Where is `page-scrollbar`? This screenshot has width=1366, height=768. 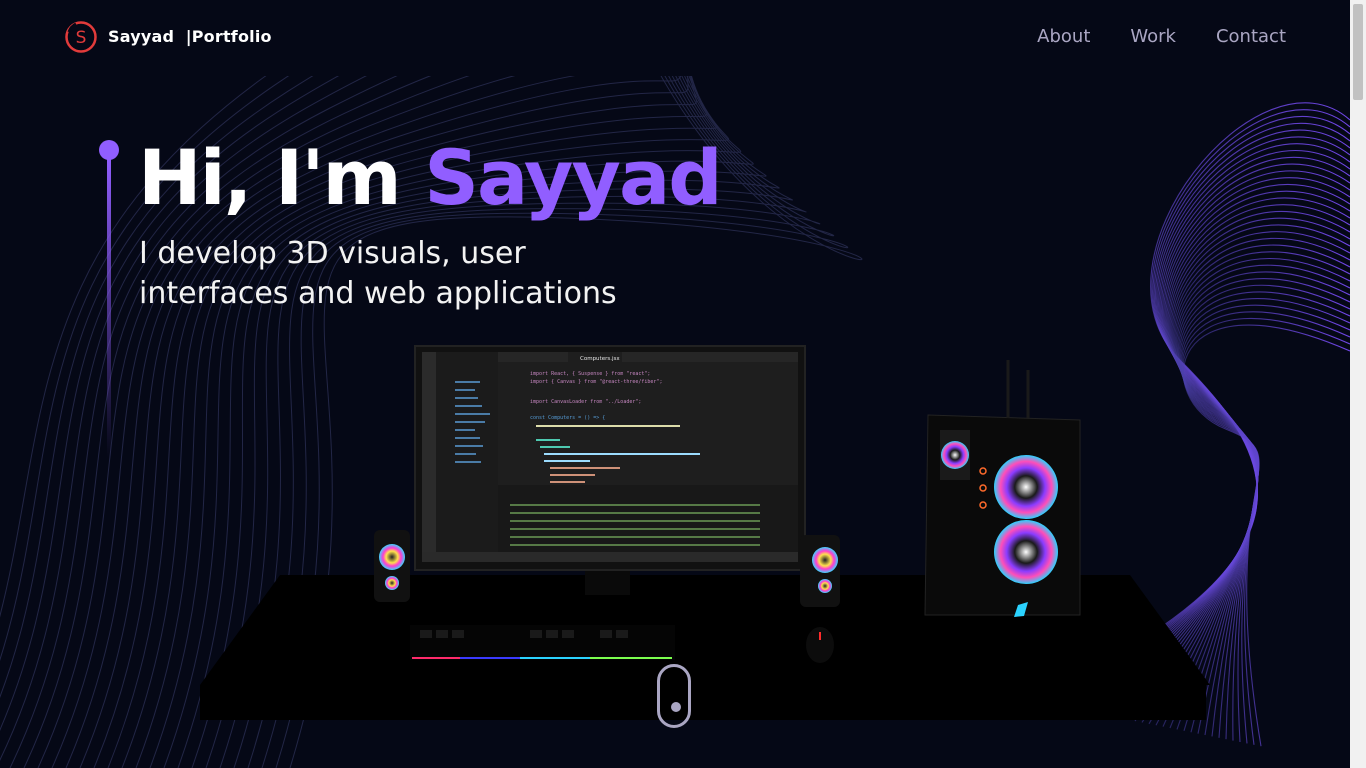 page-scrollbar is located at coordinates (1358, 384).